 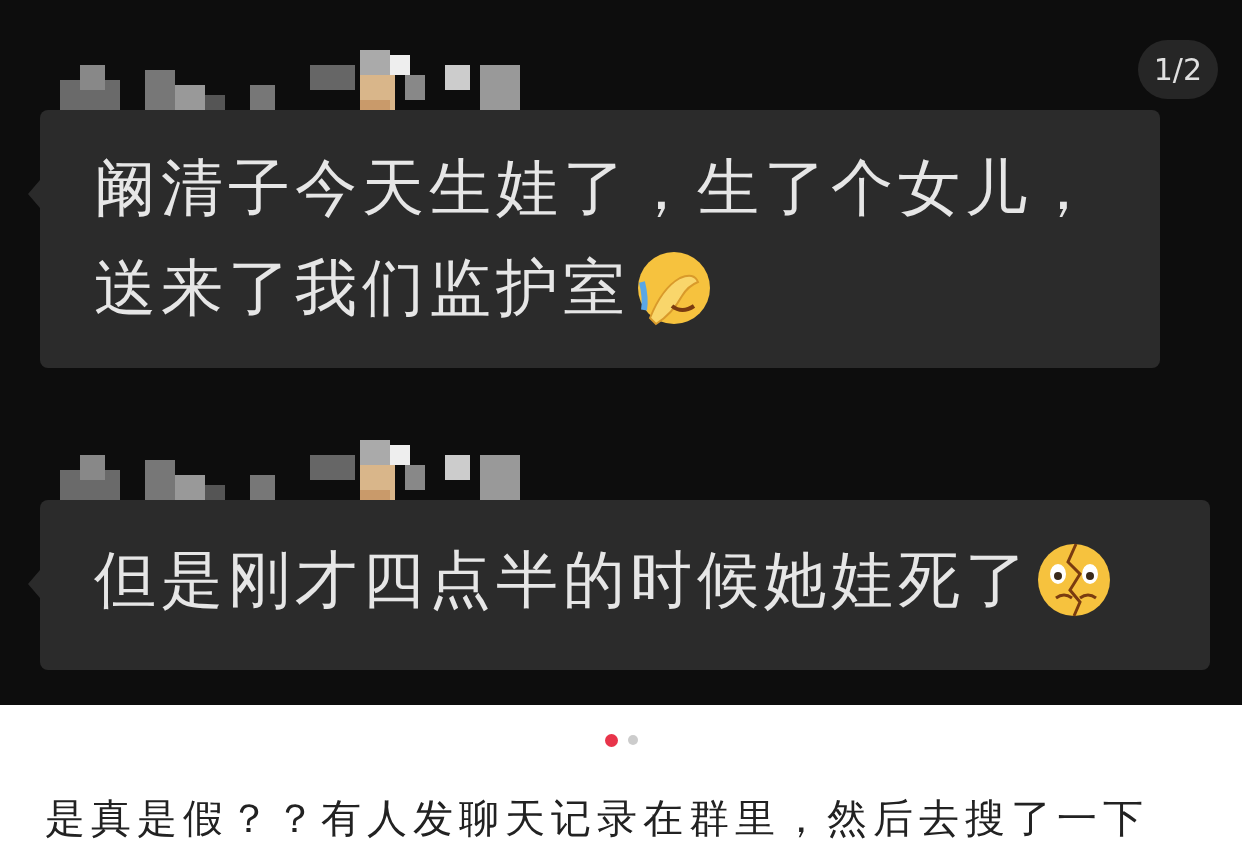 What do you see at coordinates (597, 818) in the screenshot?
I see `post-caption: 是真是假？？有人发聊天记录在群里，然后去搜了一下` at bounding box center [597, 818].